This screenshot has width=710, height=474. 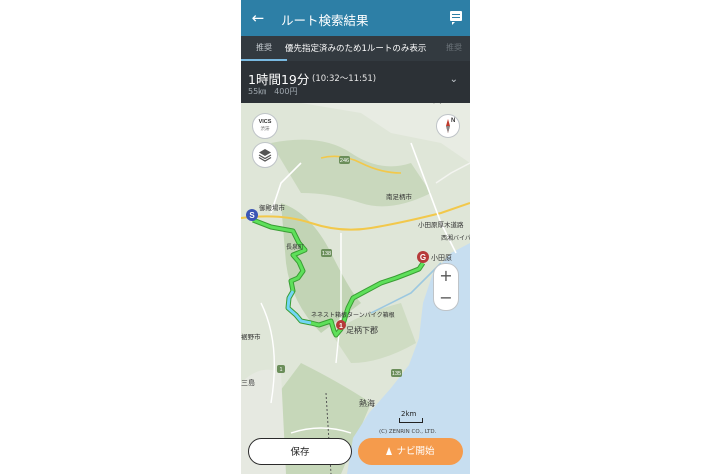 I want to click on svg-text: 1, so click(x=341, y=326).